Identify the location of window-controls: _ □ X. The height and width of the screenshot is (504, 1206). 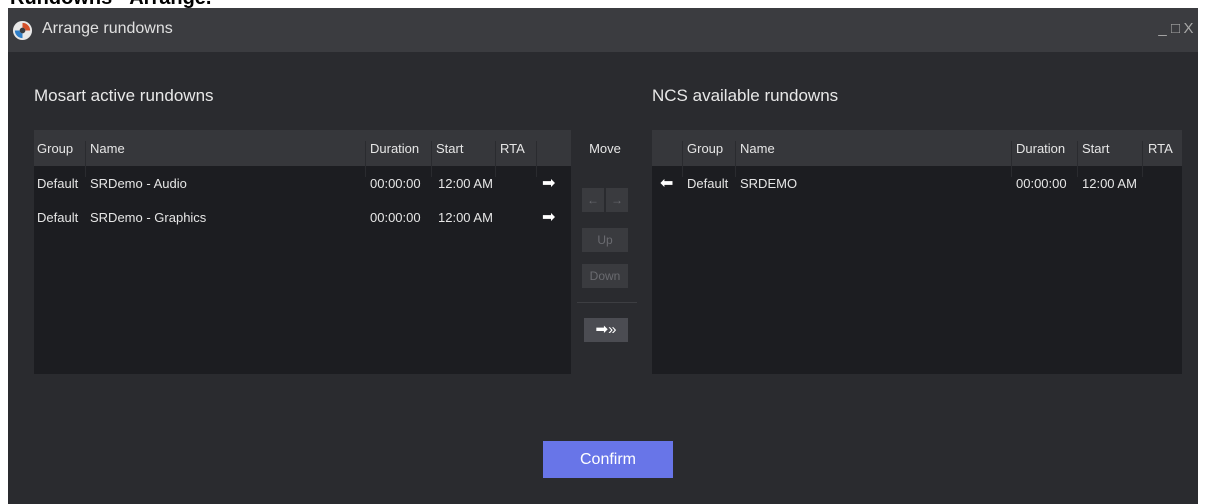
(1175, 28).